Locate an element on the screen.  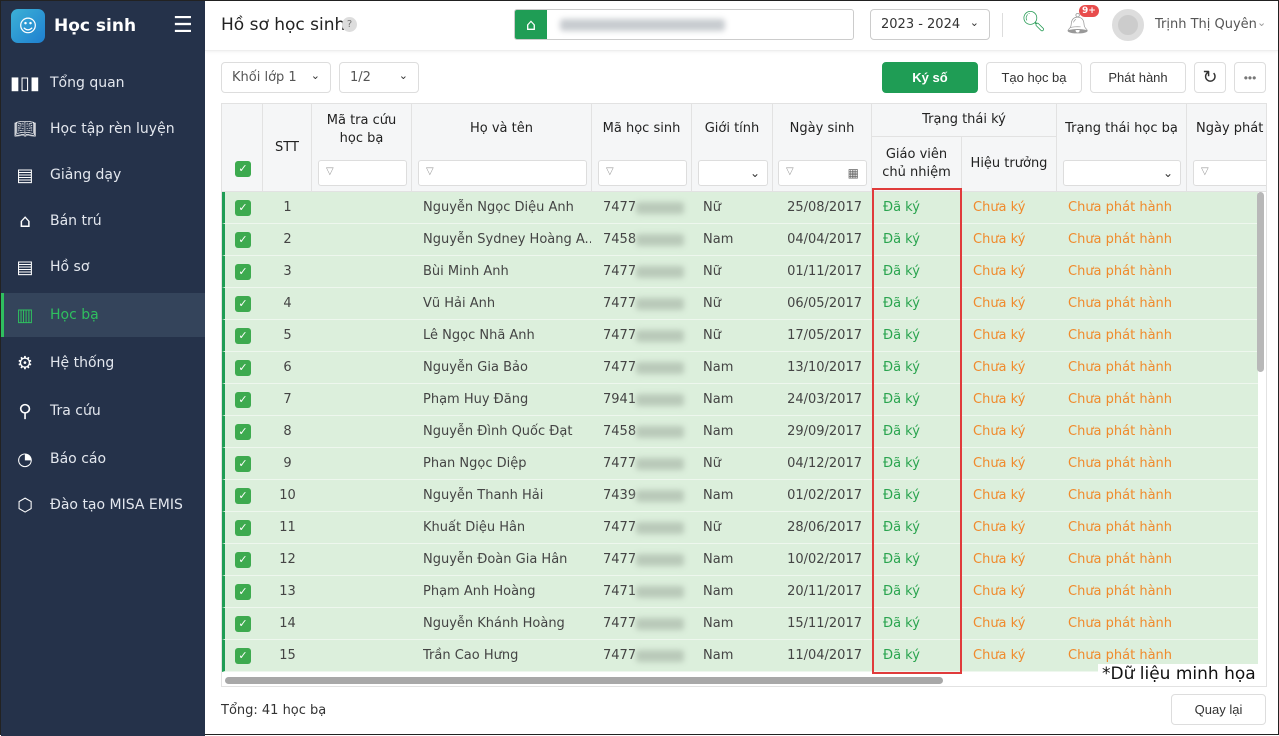
row-dob: 01/11/2017 is located at coordinates (824, 271).